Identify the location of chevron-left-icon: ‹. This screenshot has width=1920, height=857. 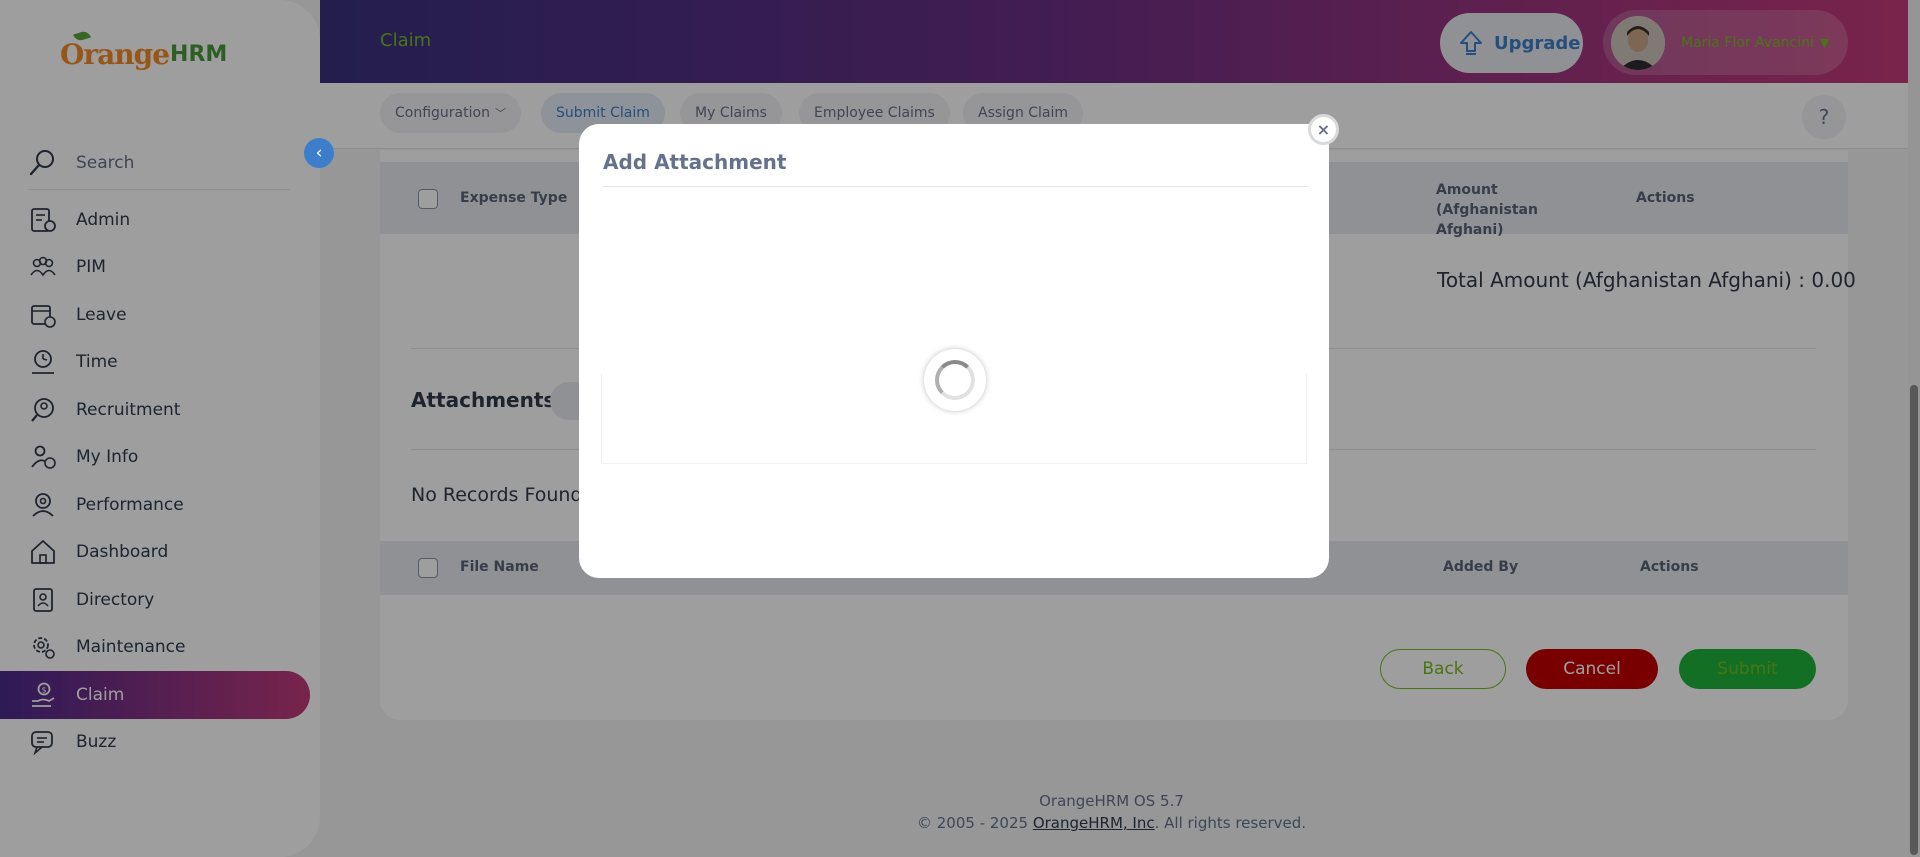
(319, 153).